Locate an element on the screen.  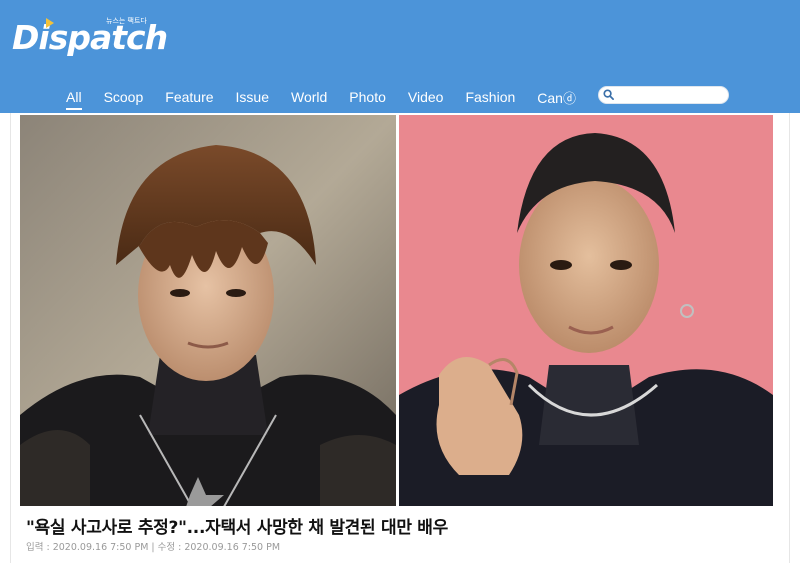
nav-item-scoop: Scoop is located at coordinates (124, 97).